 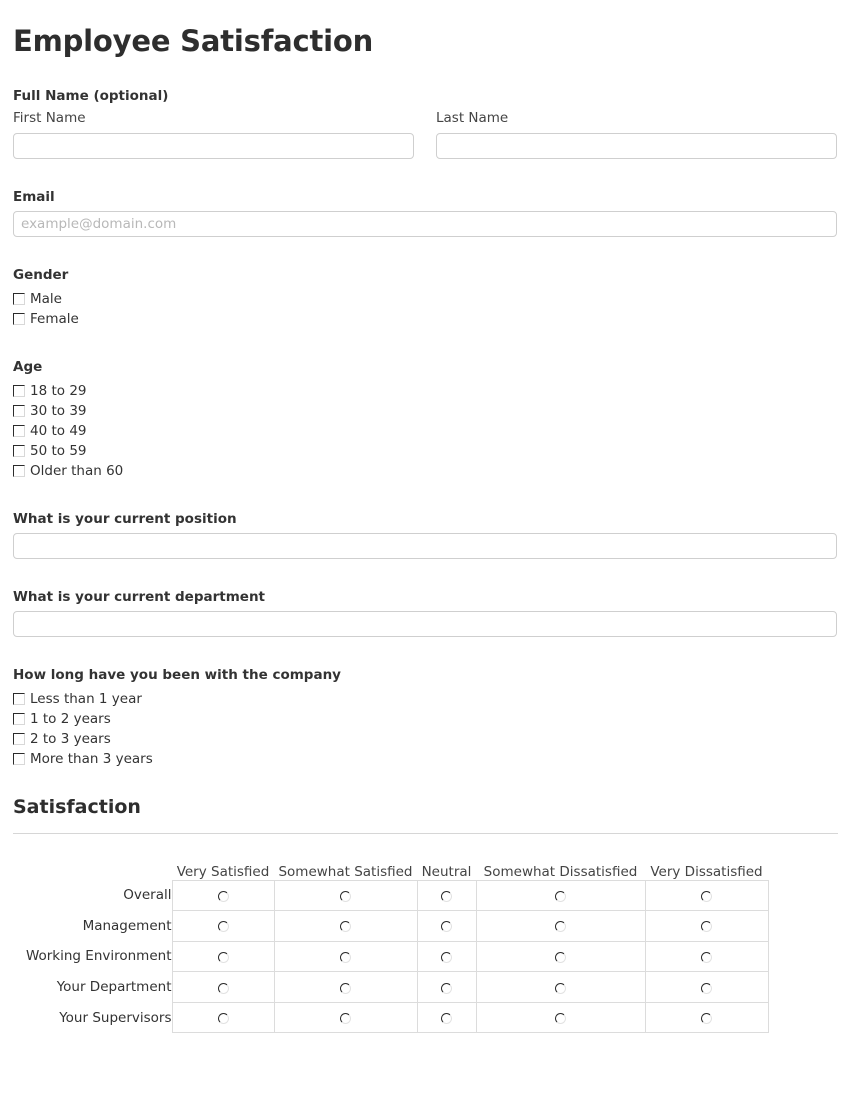 I want to click on first-name-input, so click(x=213, y=146).